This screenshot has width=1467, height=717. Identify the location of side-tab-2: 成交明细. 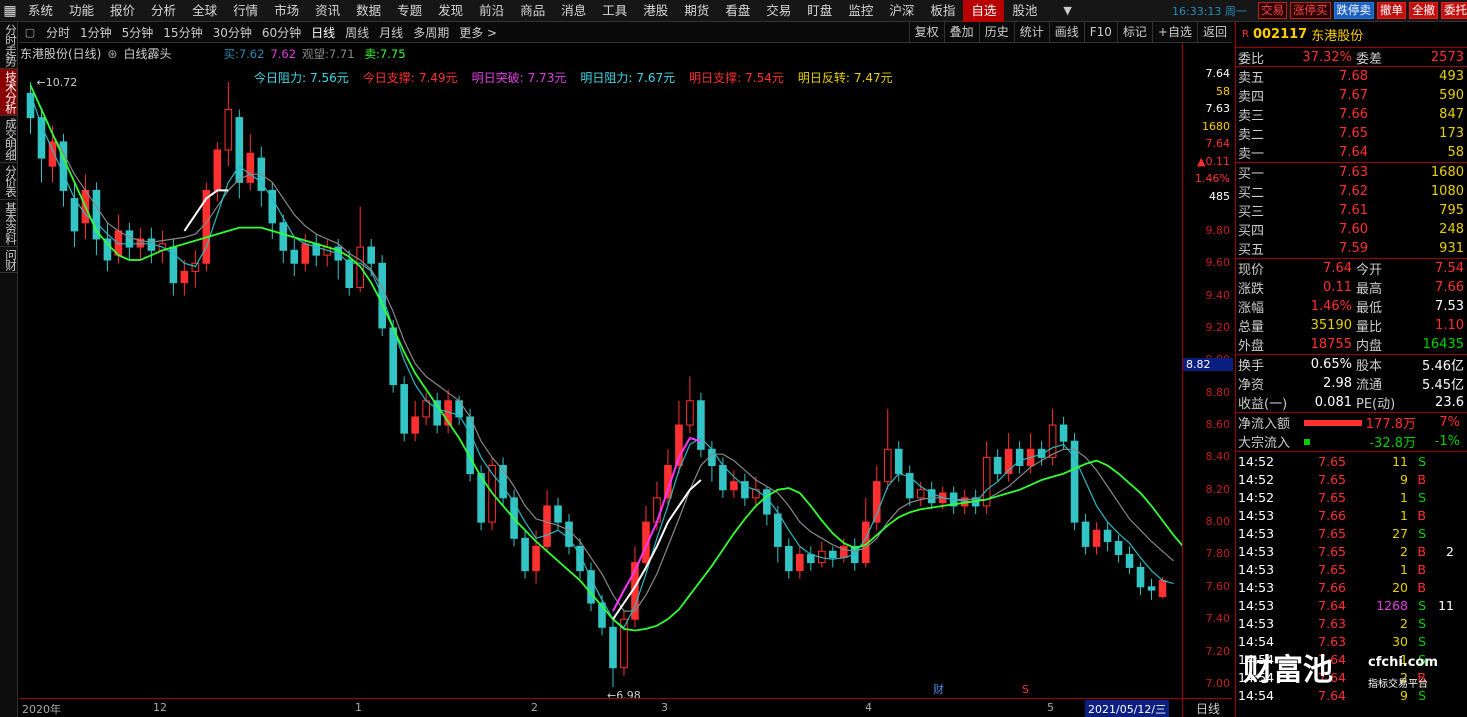
(9, 139).